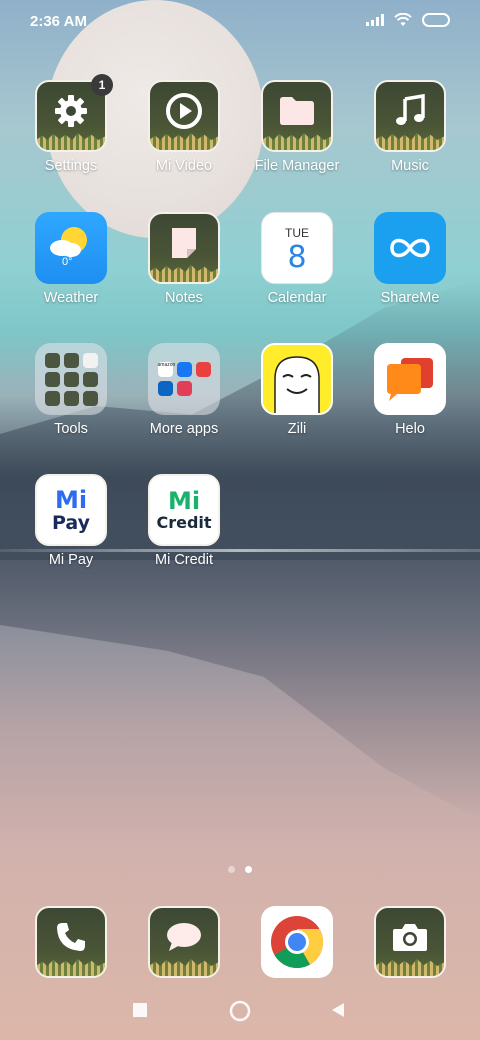 The height and width of the screenshot is (1040, 480). I want to click on status-icons, so click(408, 20).